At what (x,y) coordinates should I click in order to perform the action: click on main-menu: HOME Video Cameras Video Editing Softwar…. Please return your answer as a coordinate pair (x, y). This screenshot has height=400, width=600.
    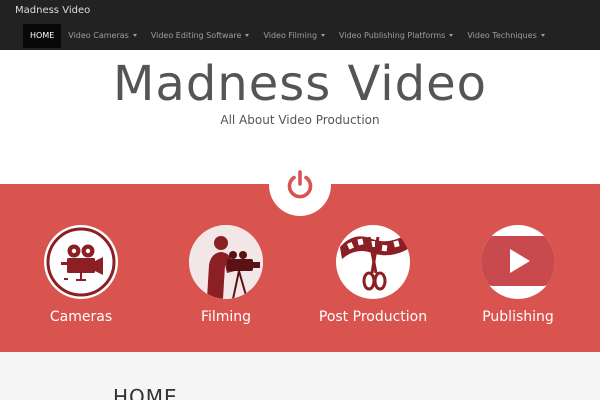
    Looking at the image, I should click on (287, 36).